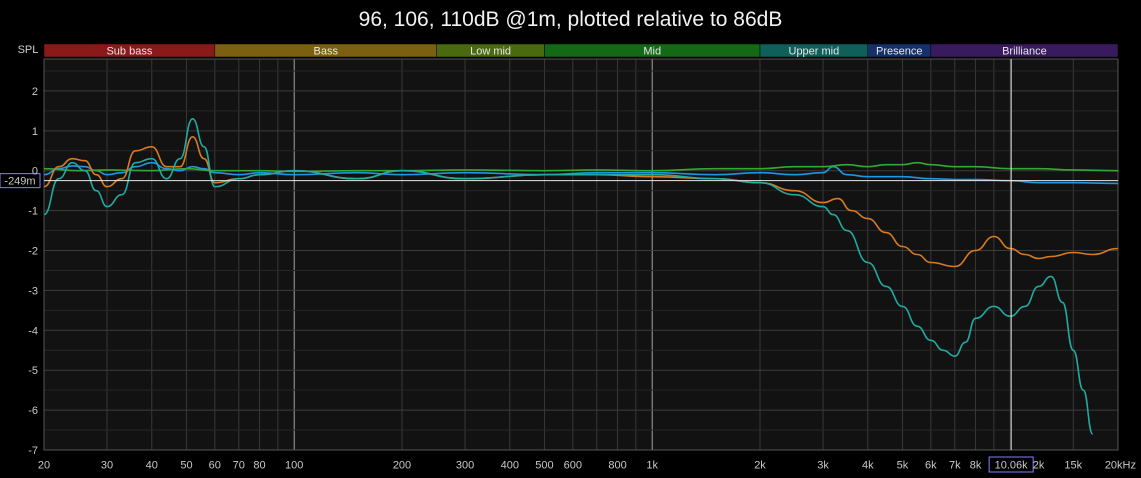 The height and width of the screenshot is (478, 1141). Describe the element at coordinates (44, 466) in the screenshot. I see `x-tick-label: 20` at that location.